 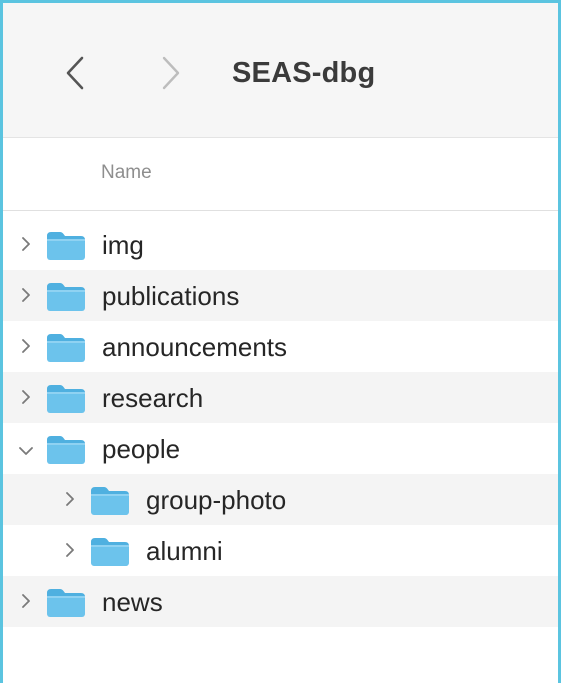 I want to click on folder-name: news, so click(x=132, y=602).